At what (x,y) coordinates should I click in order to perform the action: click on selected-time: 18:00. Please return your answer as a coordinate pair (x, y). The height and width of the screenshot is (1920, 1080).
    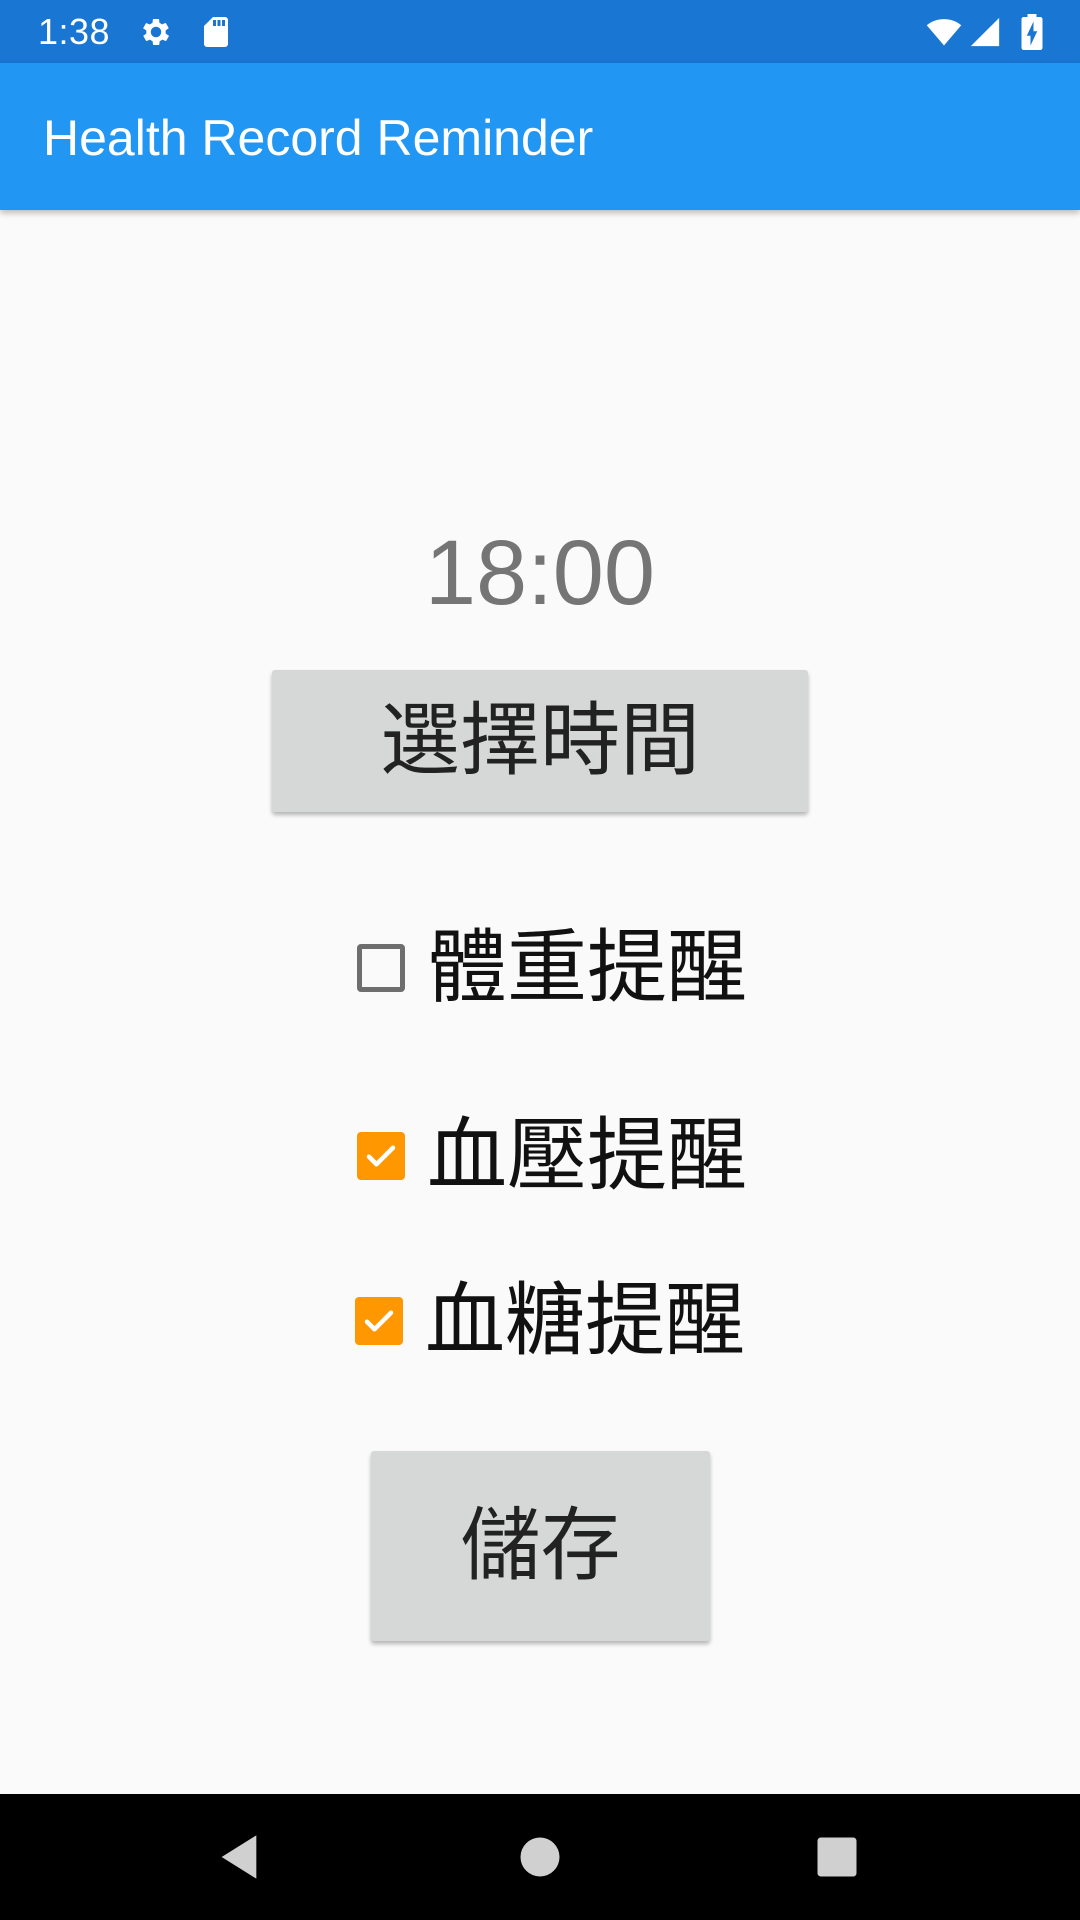
    Looking at the image, I should click on (540, 573).